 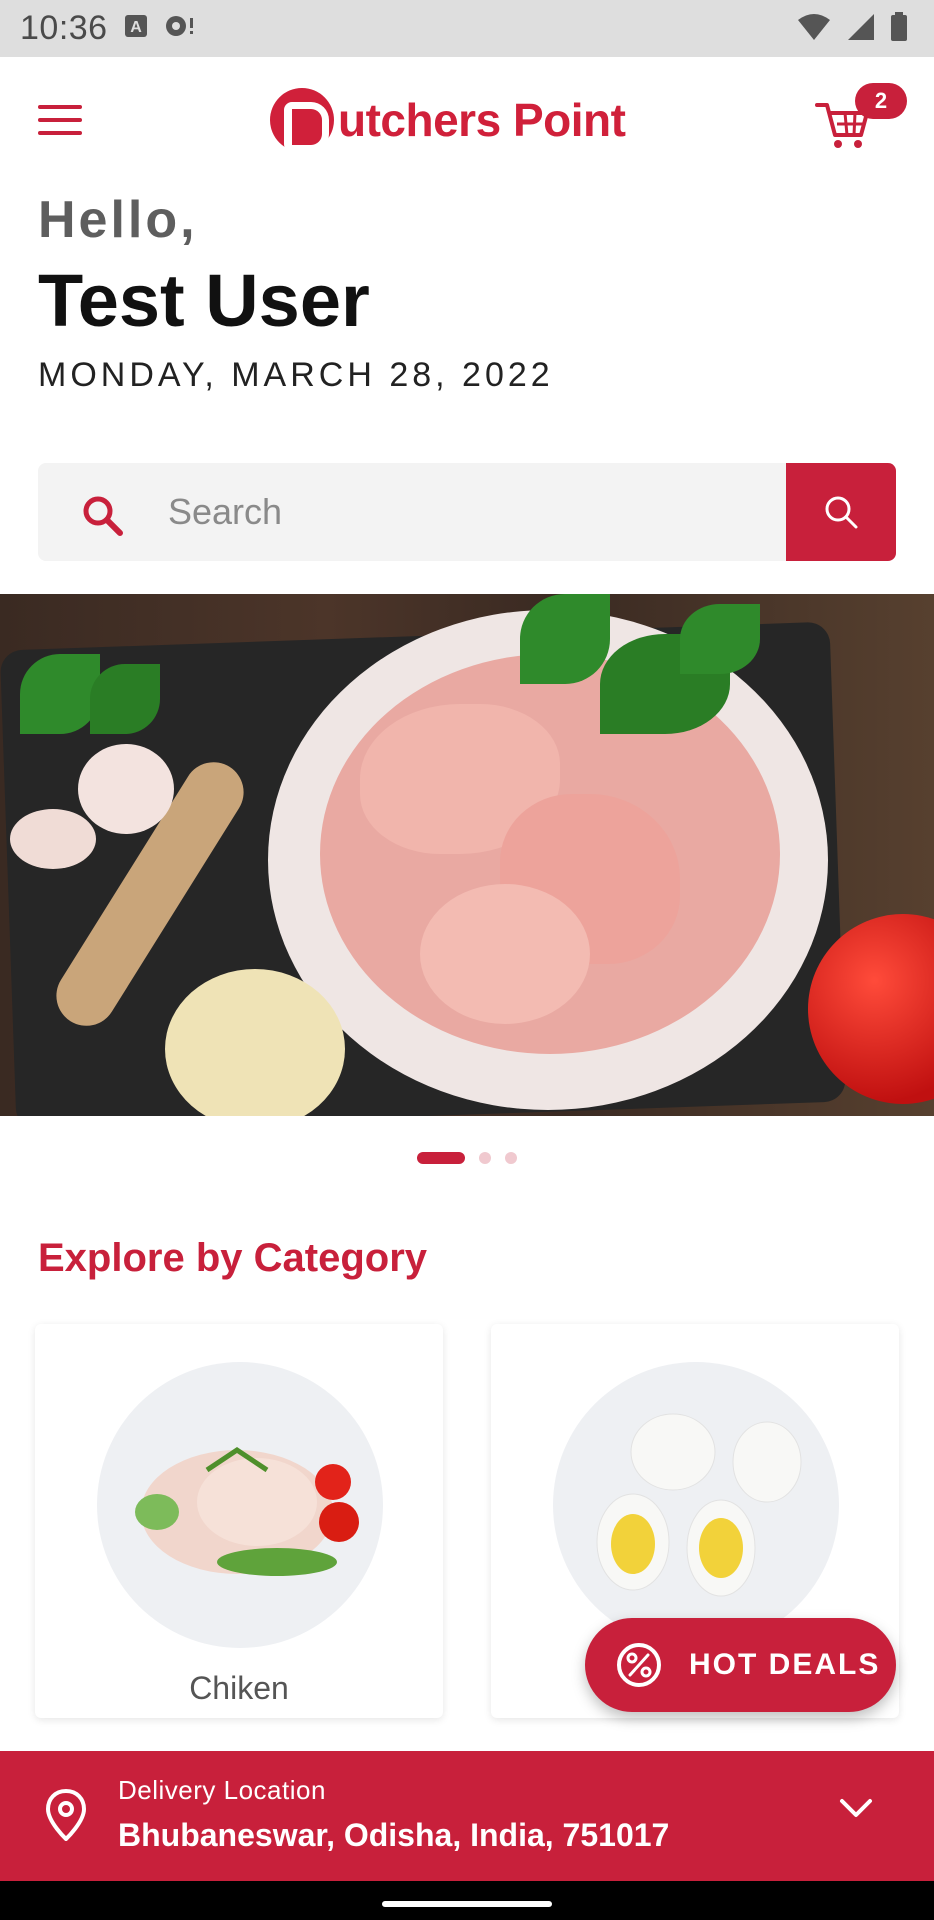 I want to click on section-title-categories: Explore by Category, so click(x=233, y=1258).